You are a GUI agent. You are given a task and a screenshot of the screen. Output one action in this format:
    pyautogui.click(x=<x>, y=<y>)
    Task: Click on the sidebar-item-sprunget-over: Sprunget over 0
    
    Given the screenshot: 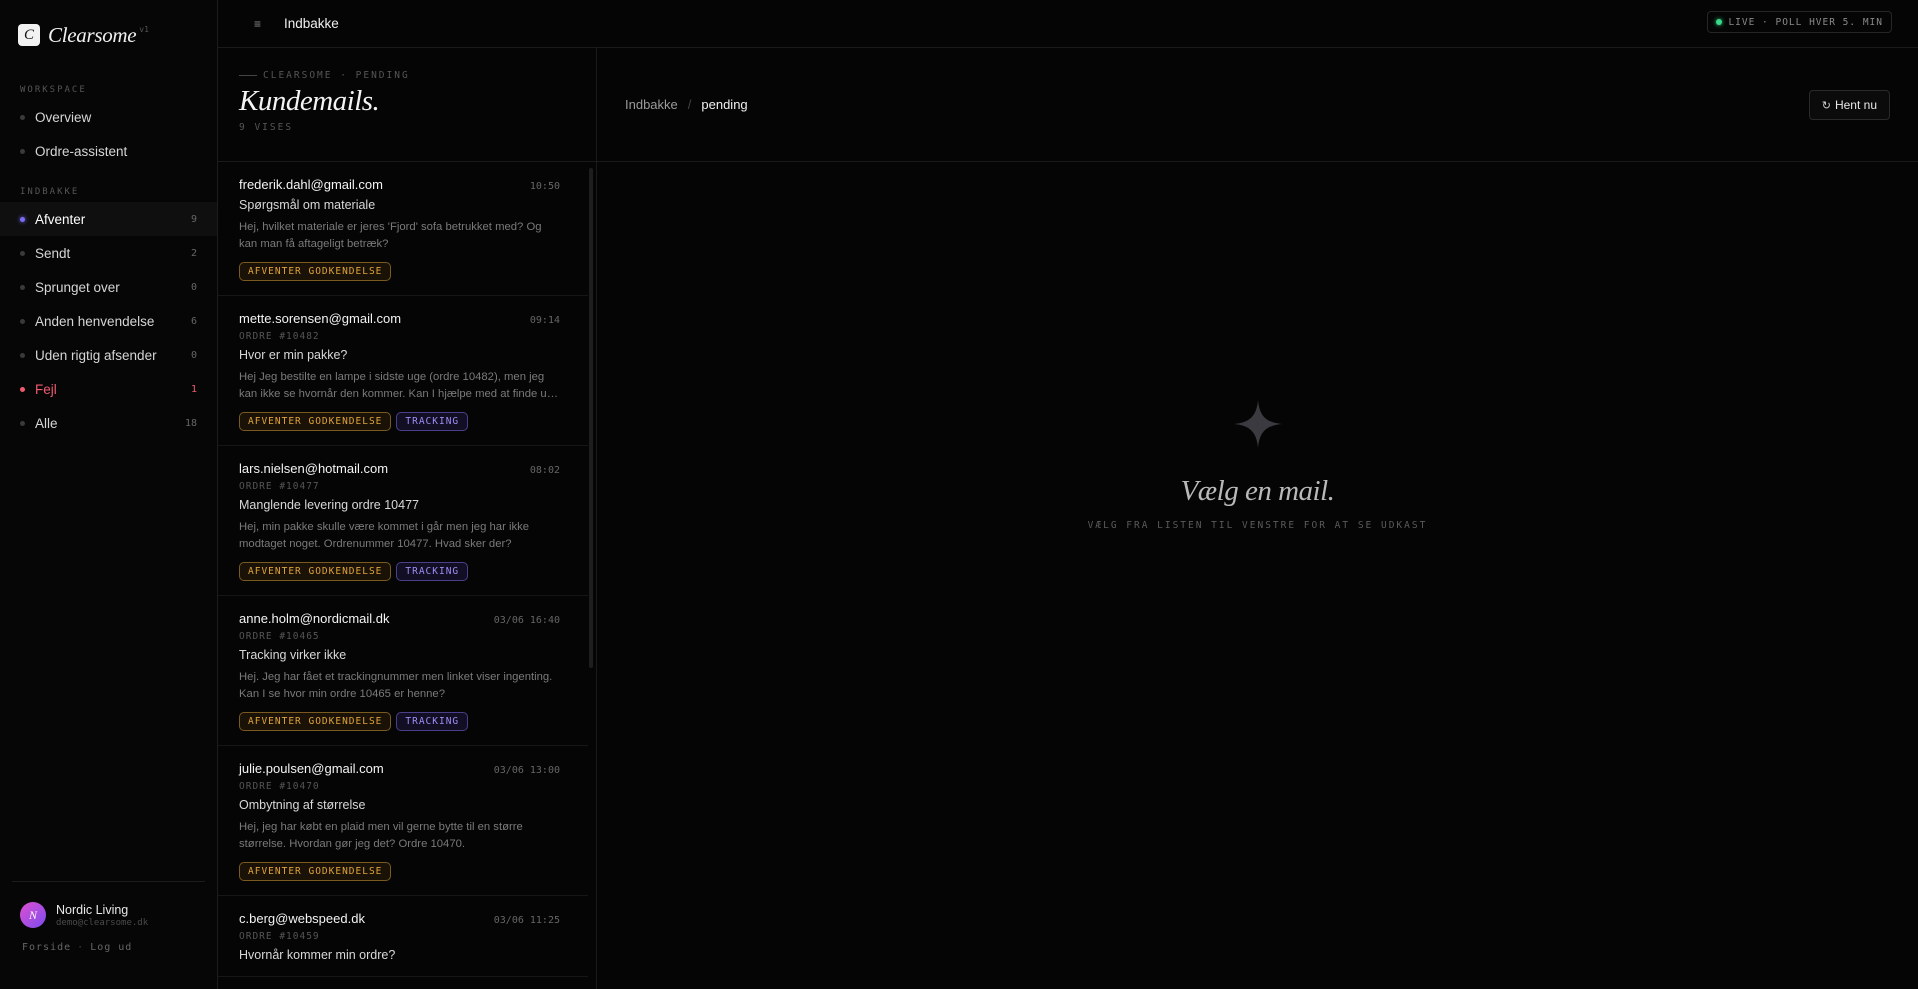 What is the action you would take?
    pyautogui.click(x=108, y=287)
    